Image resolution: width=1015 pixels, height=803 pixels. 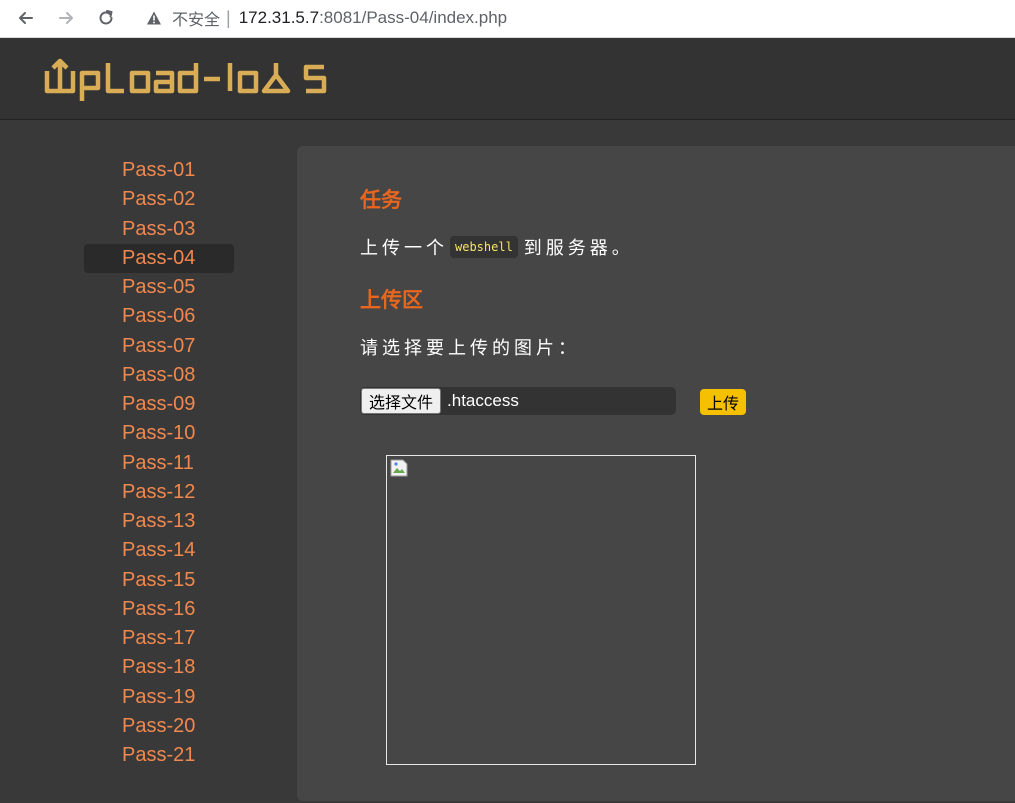 I want to click on task-text-suffix: 到服务器。, so click(x=578, y=248).